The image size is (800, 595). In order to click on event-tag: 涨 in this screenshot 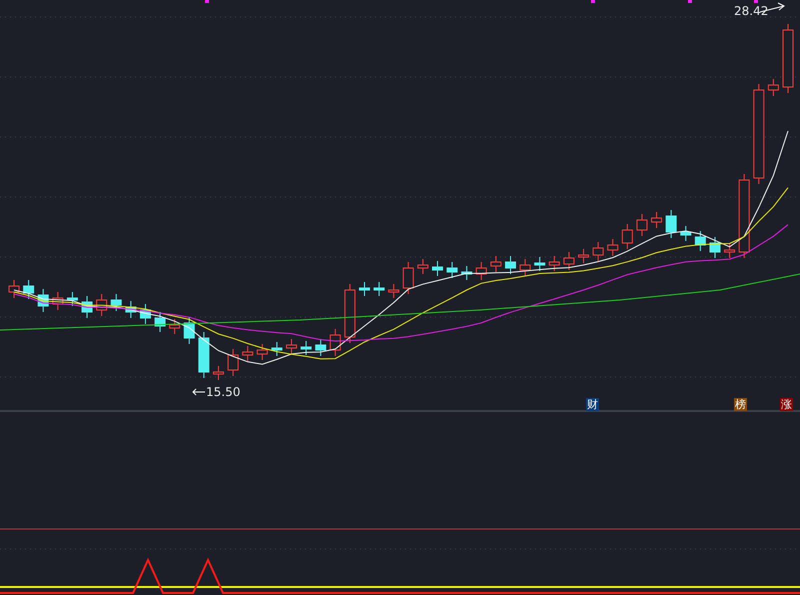, I will do `click(786, 404)`.